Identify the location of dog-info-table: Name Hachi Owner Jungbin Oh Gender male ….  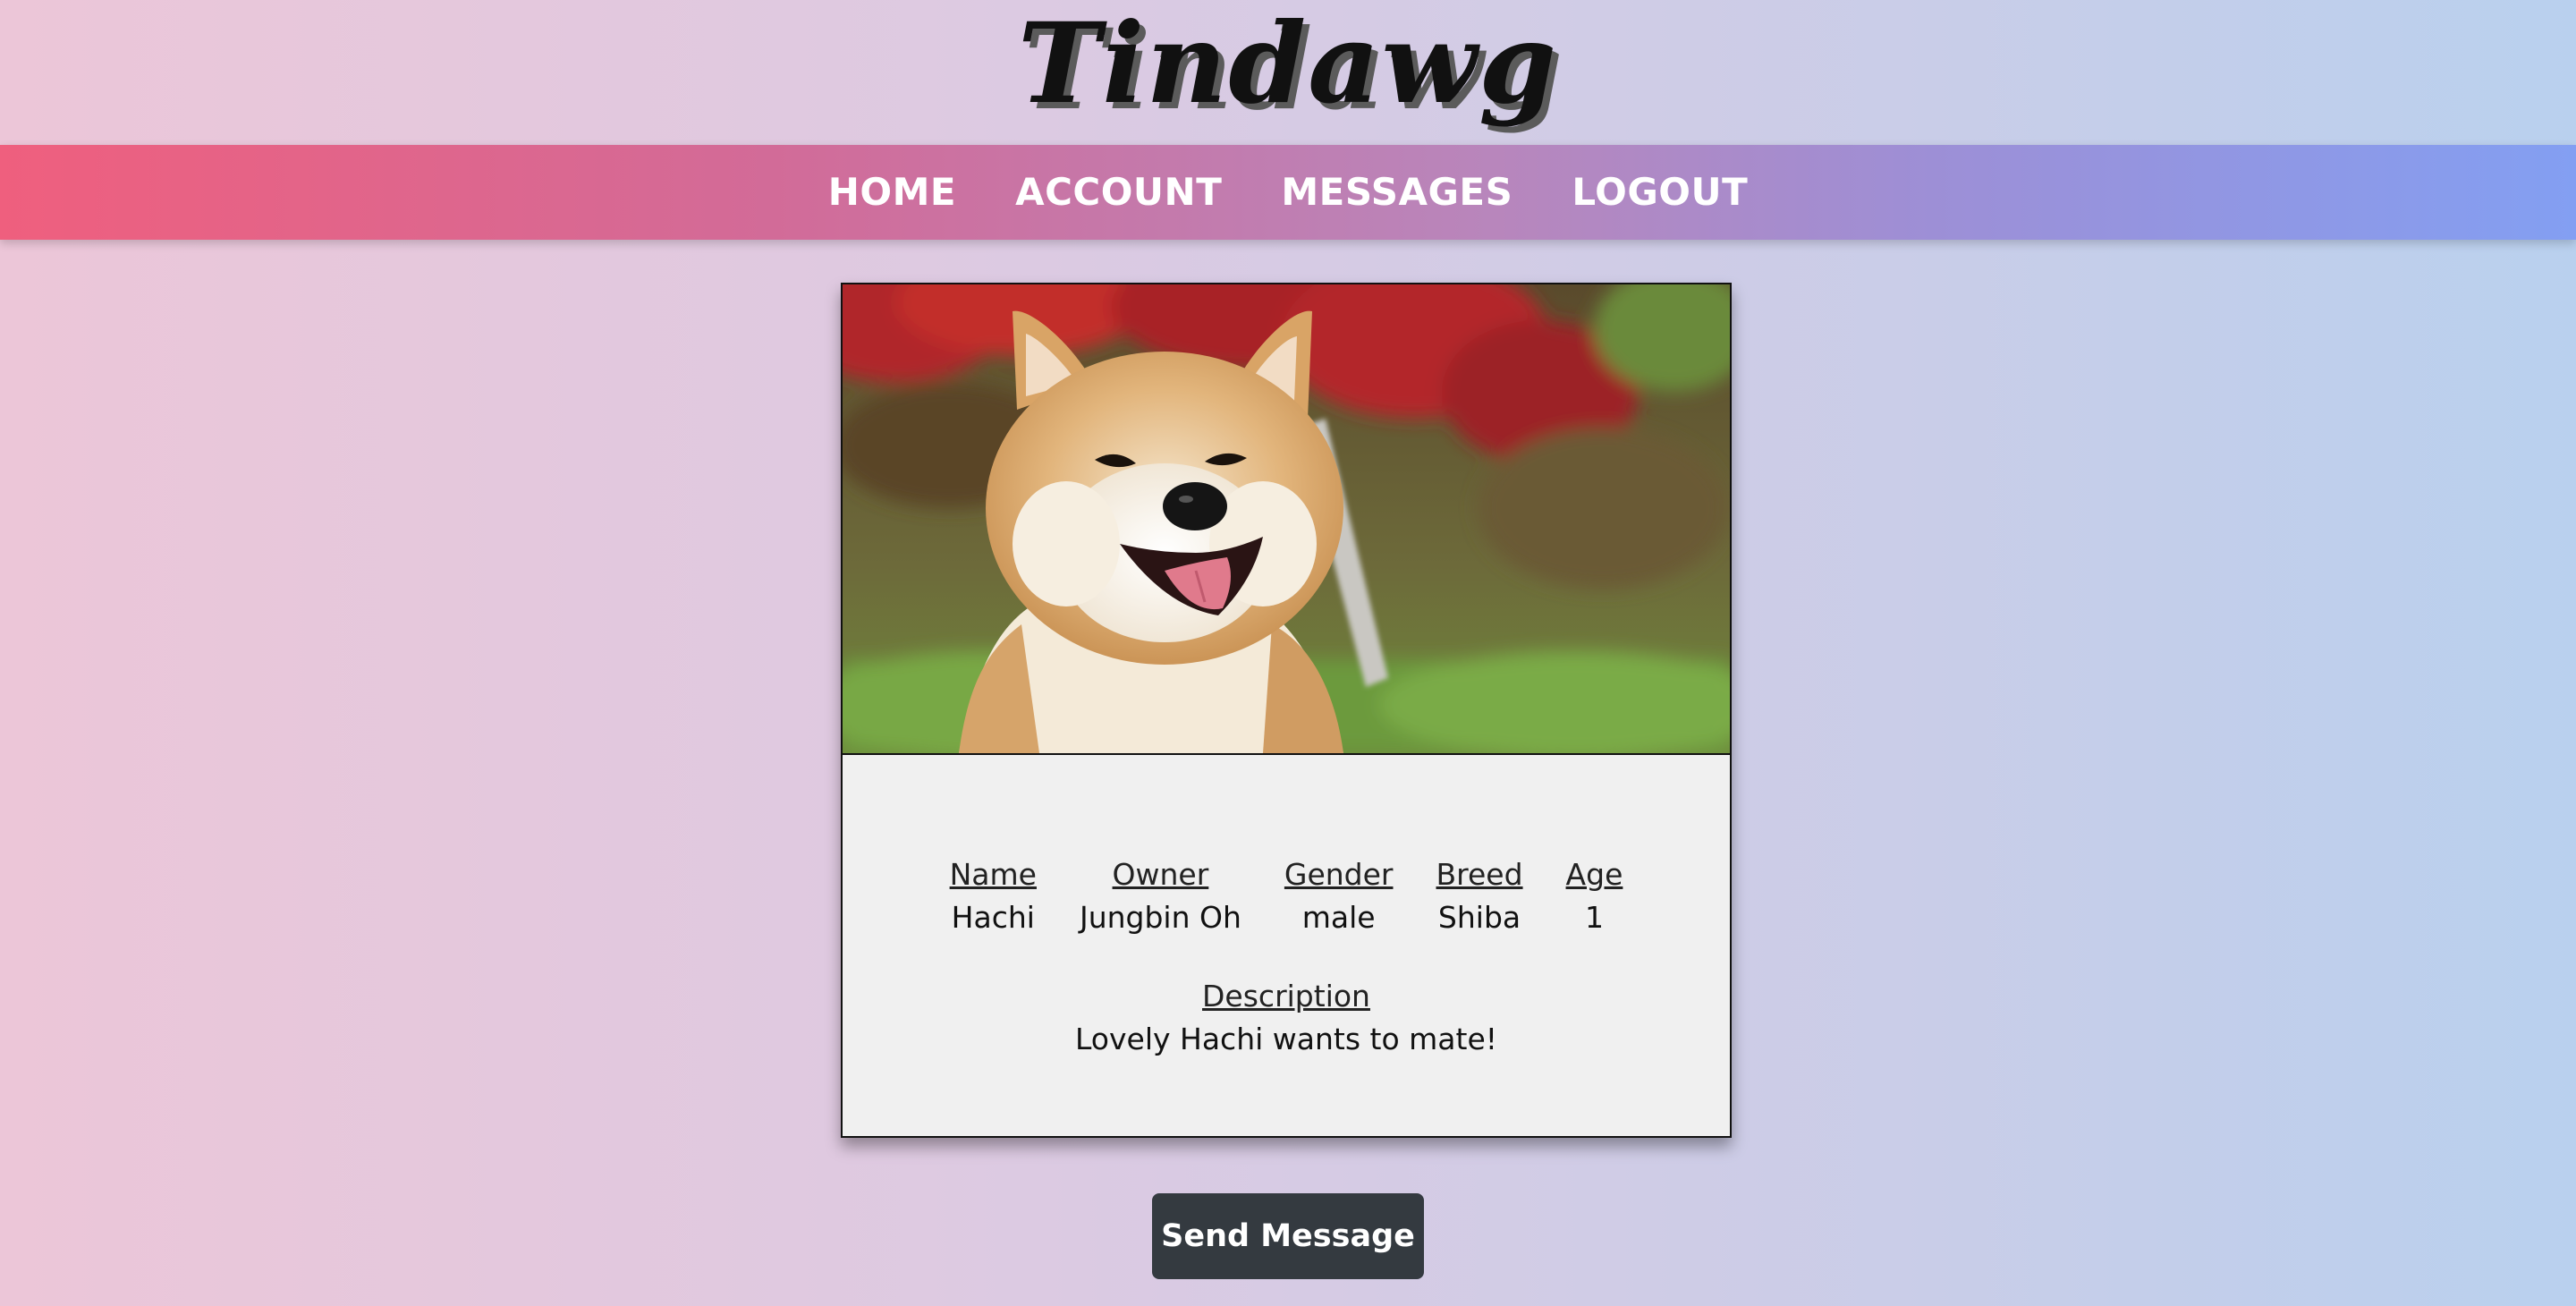
(1286, 896).